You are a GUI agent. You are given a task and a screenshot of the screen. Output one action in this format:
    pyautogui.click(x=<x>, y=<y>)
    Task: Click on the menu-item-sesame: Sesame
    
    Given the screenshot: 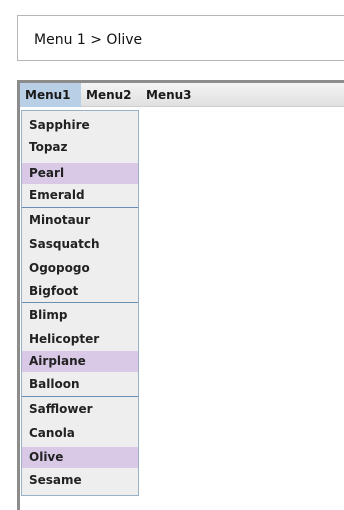 What is the action you would take?
    pyautogui.click(x=80, y=480)
    